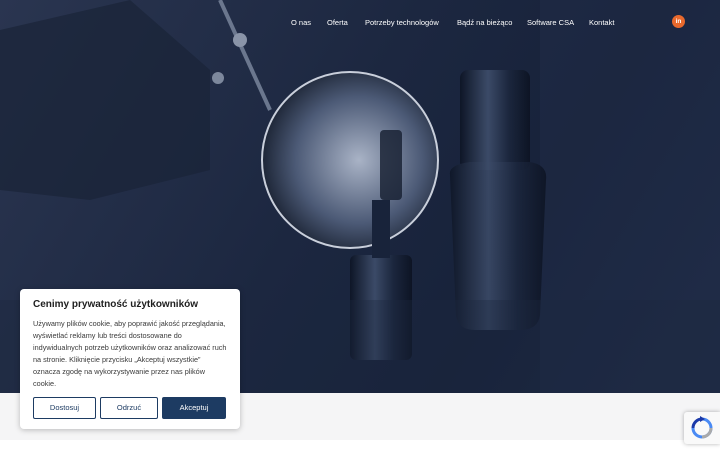  I want to click on customize-button: Dostosuj, so click(64, 408).